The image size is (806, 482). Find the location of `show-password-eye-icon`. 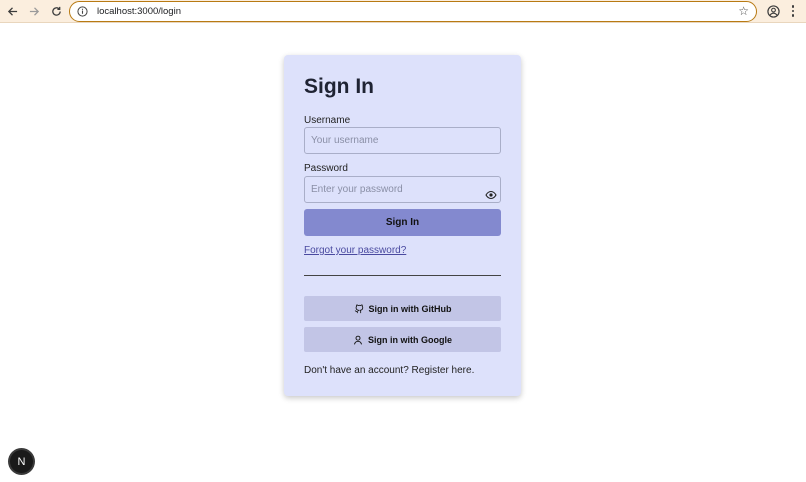

show-password-eye-icon is located at coordinates (491, 193).